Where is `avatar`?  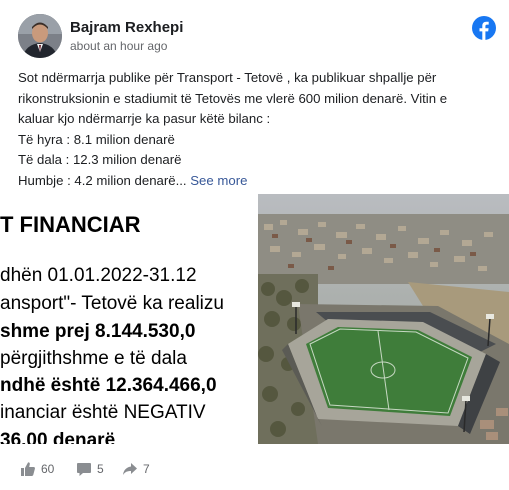 avatar is located at coordinates (40, 36).